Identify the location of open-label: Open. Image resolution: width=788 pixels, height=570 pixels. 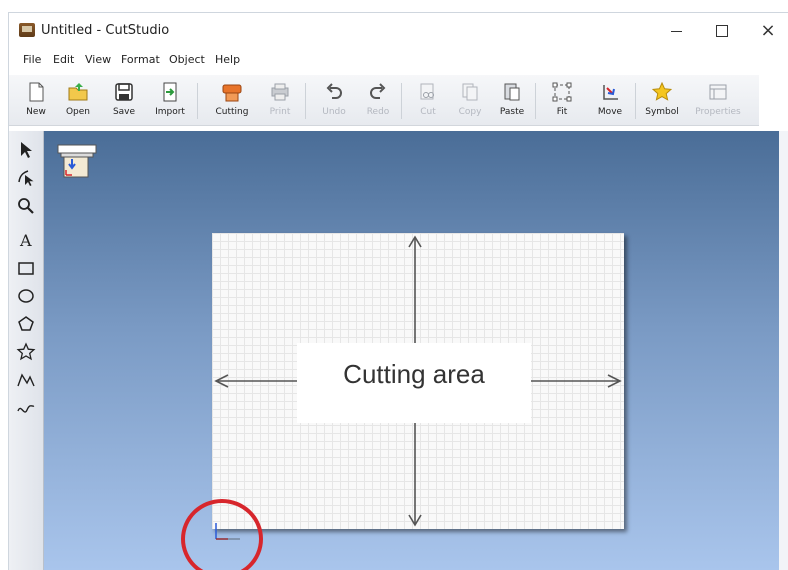
(78, 112).